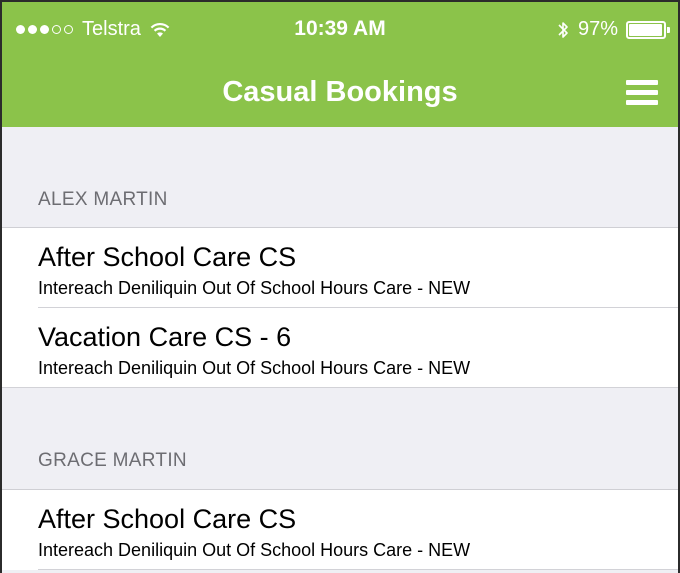 This screenshot has width=680, height=573. I want to click on hamburger-menu-icon, so click(642, 93).